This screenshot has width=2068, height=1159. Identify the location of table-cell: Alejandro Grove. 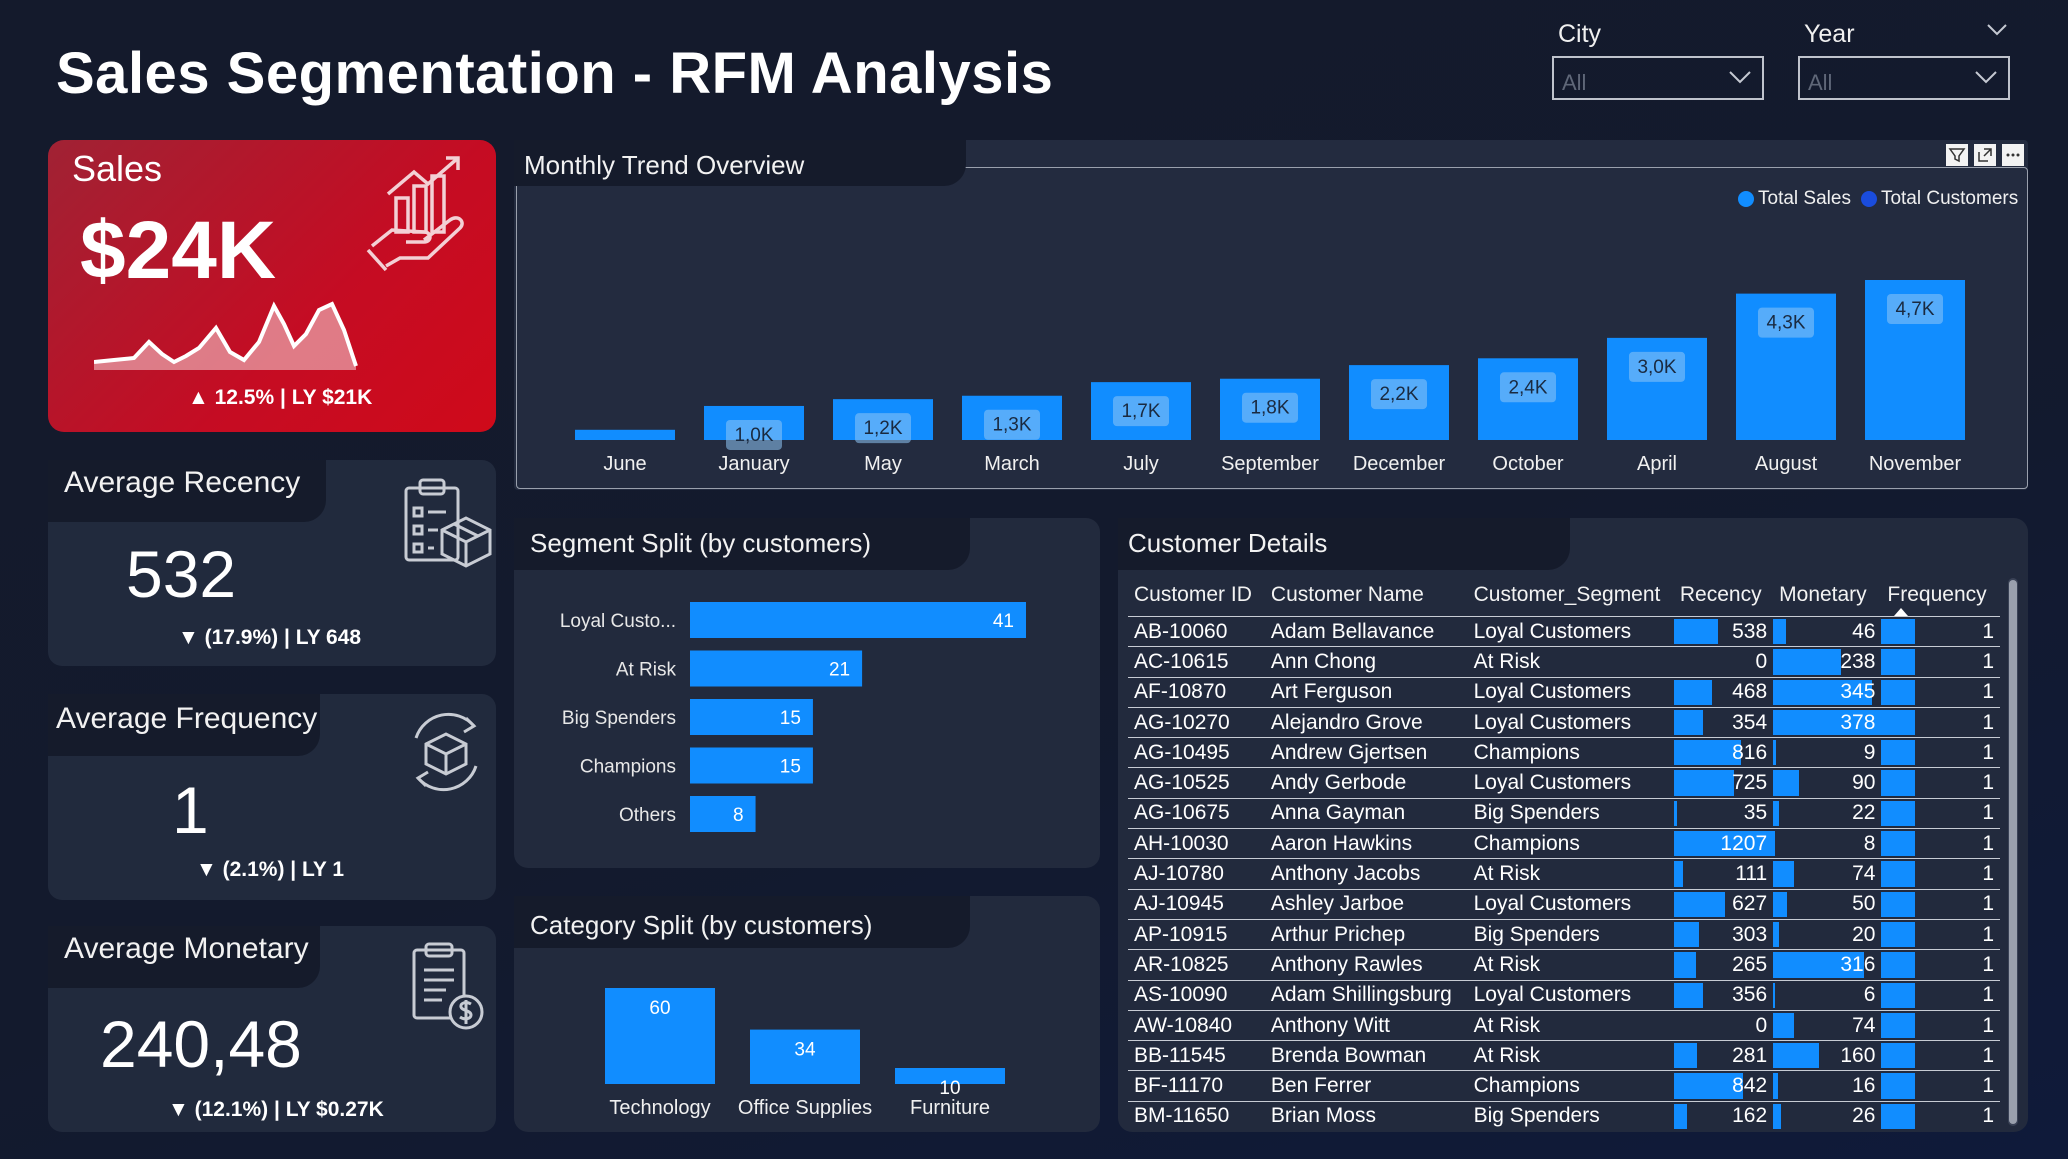
(1366, 722).